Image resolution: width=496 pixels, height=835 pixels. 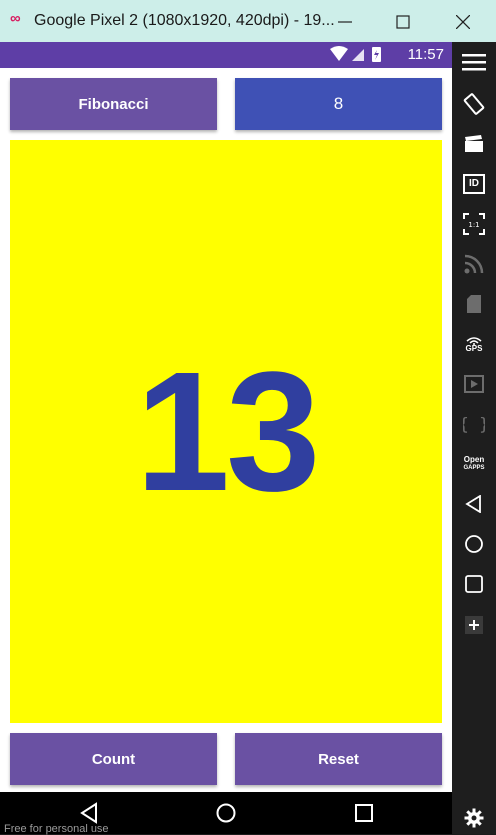 What do you see at coordinates (226, 813) in the screenshot?
I see `home-icon` at bounding box center [226, 813].